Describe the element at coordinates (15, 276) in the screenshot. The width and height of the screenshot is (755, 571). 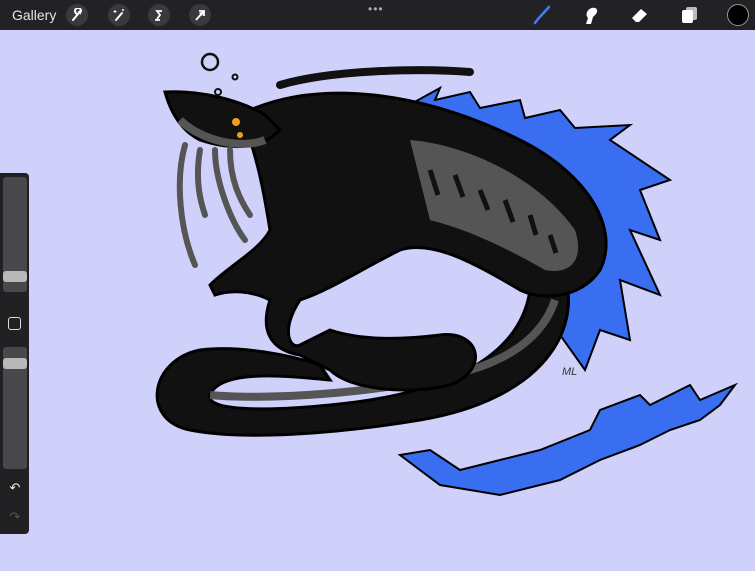
I see `brush-size-thumb` at that location.